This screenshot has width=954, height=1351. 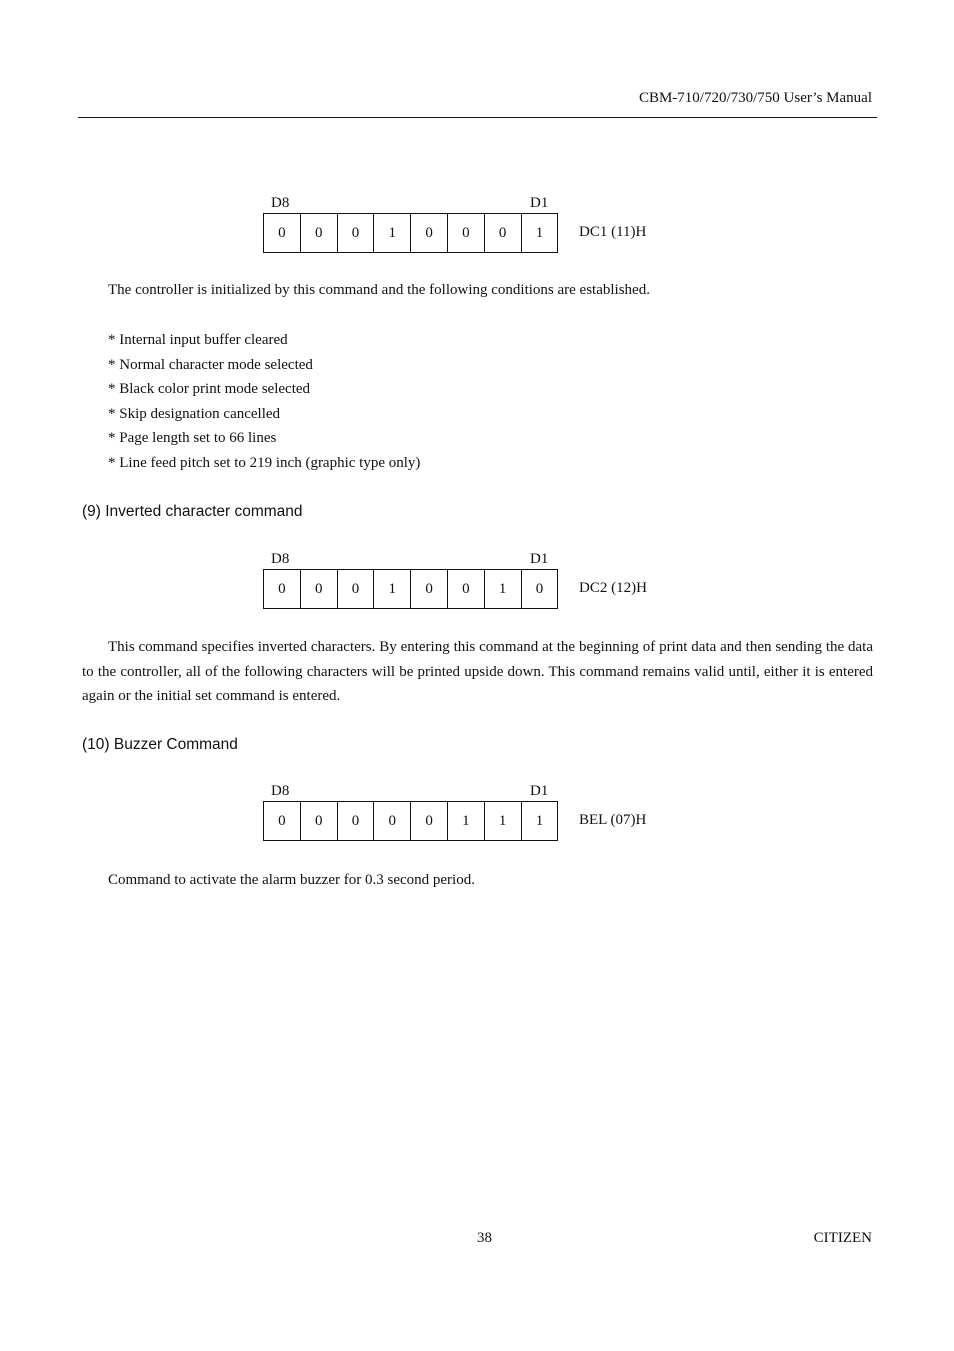 What do you see at coordinates (209, 389) in the screenshot?
I see `list-item: * Black color print mode selected` at bounding box center [209, 389].